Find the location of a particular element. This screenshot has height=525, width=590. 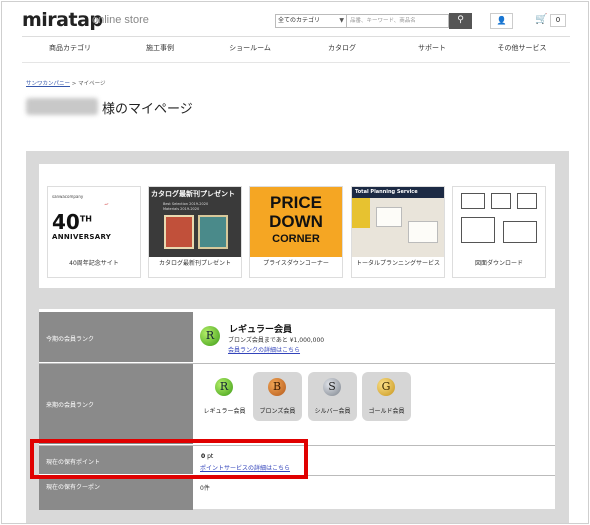

card-total-planning: Total Planning Service トータルプランニングサービス is located at coordinates (398, 232).